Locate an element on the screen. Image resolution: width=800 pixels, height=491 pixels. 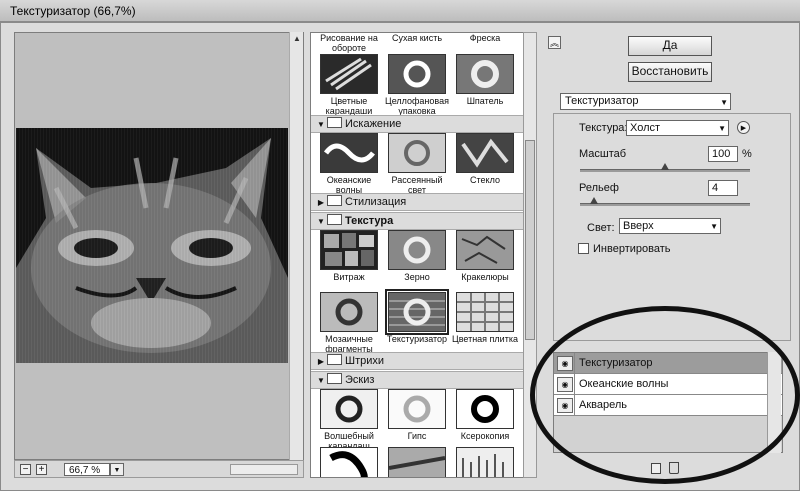
filter-item: Океанские волны is located at coordinates (349, 164).